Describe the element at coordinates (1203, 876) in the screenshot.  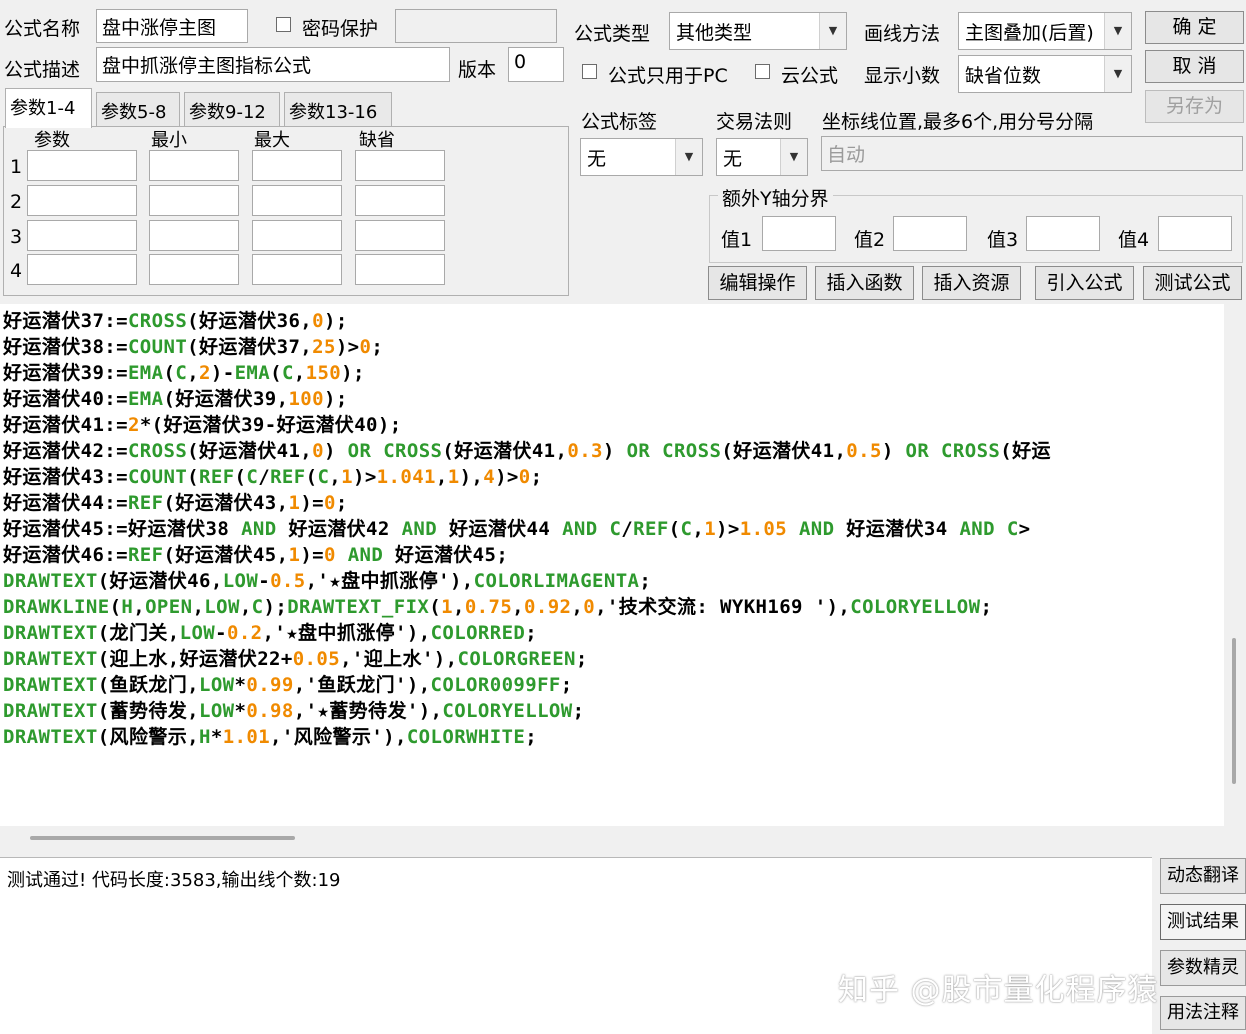
I see `dynamic-translate-button: 动态翻译` at that location.